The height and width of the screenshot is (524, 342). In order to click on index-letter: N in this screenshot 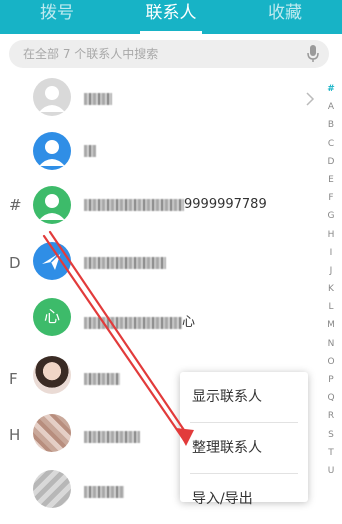, I will do `click(331, 344)`.